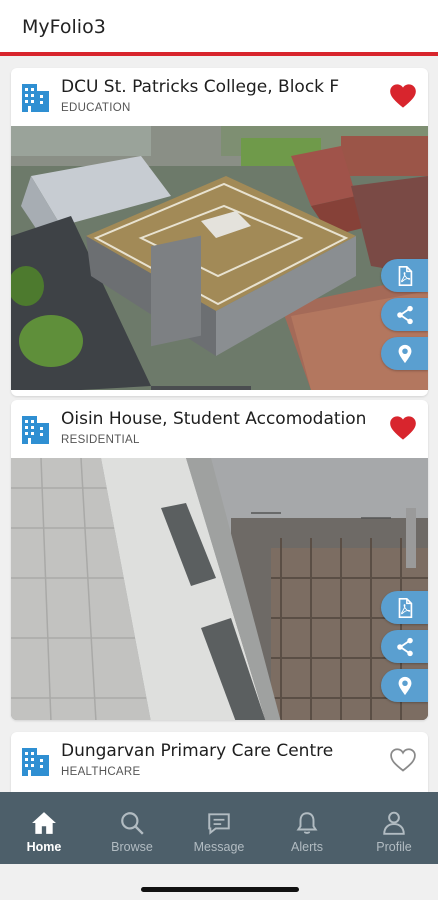 The image size is (438, 900). What do you see at coordinates (132, 847) in the screenshot?
I see `tab-label: Browse` at bounding box center [132, 847].